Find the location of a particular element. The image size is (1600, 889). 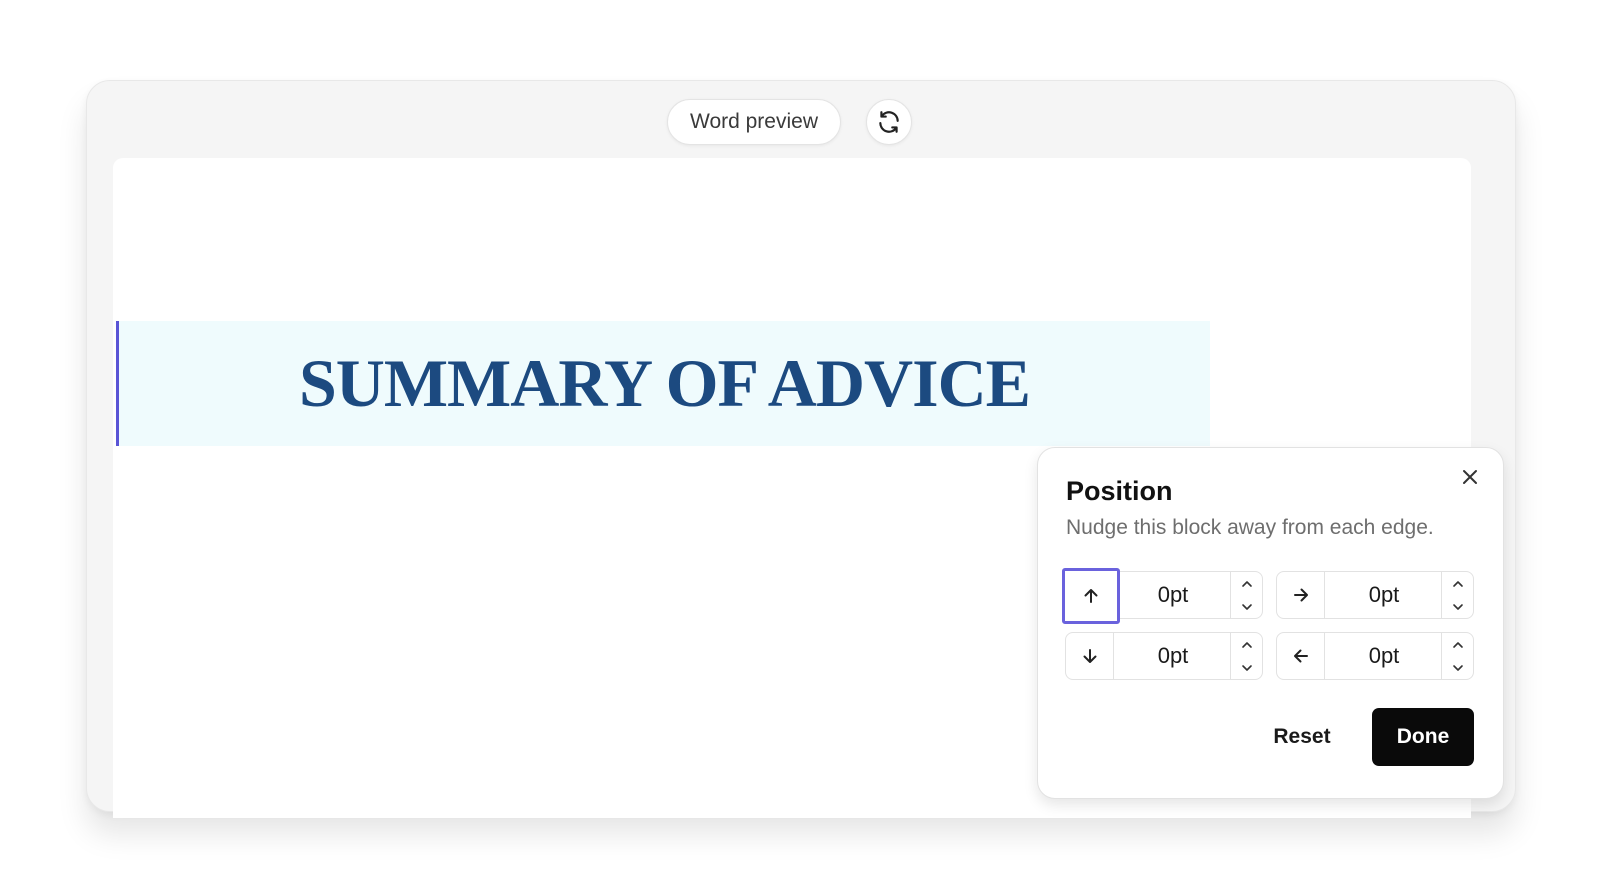

popover-subtitle: Nudge this block away from each edge. is located at coordinates (1250, 527).